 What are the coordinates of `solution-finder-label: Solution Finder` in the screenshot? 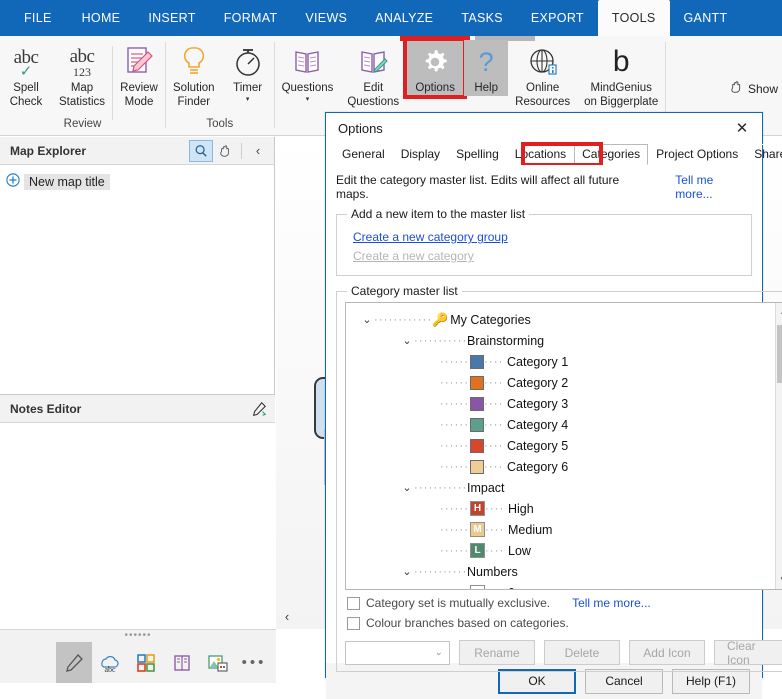 It's located at (194, 95).